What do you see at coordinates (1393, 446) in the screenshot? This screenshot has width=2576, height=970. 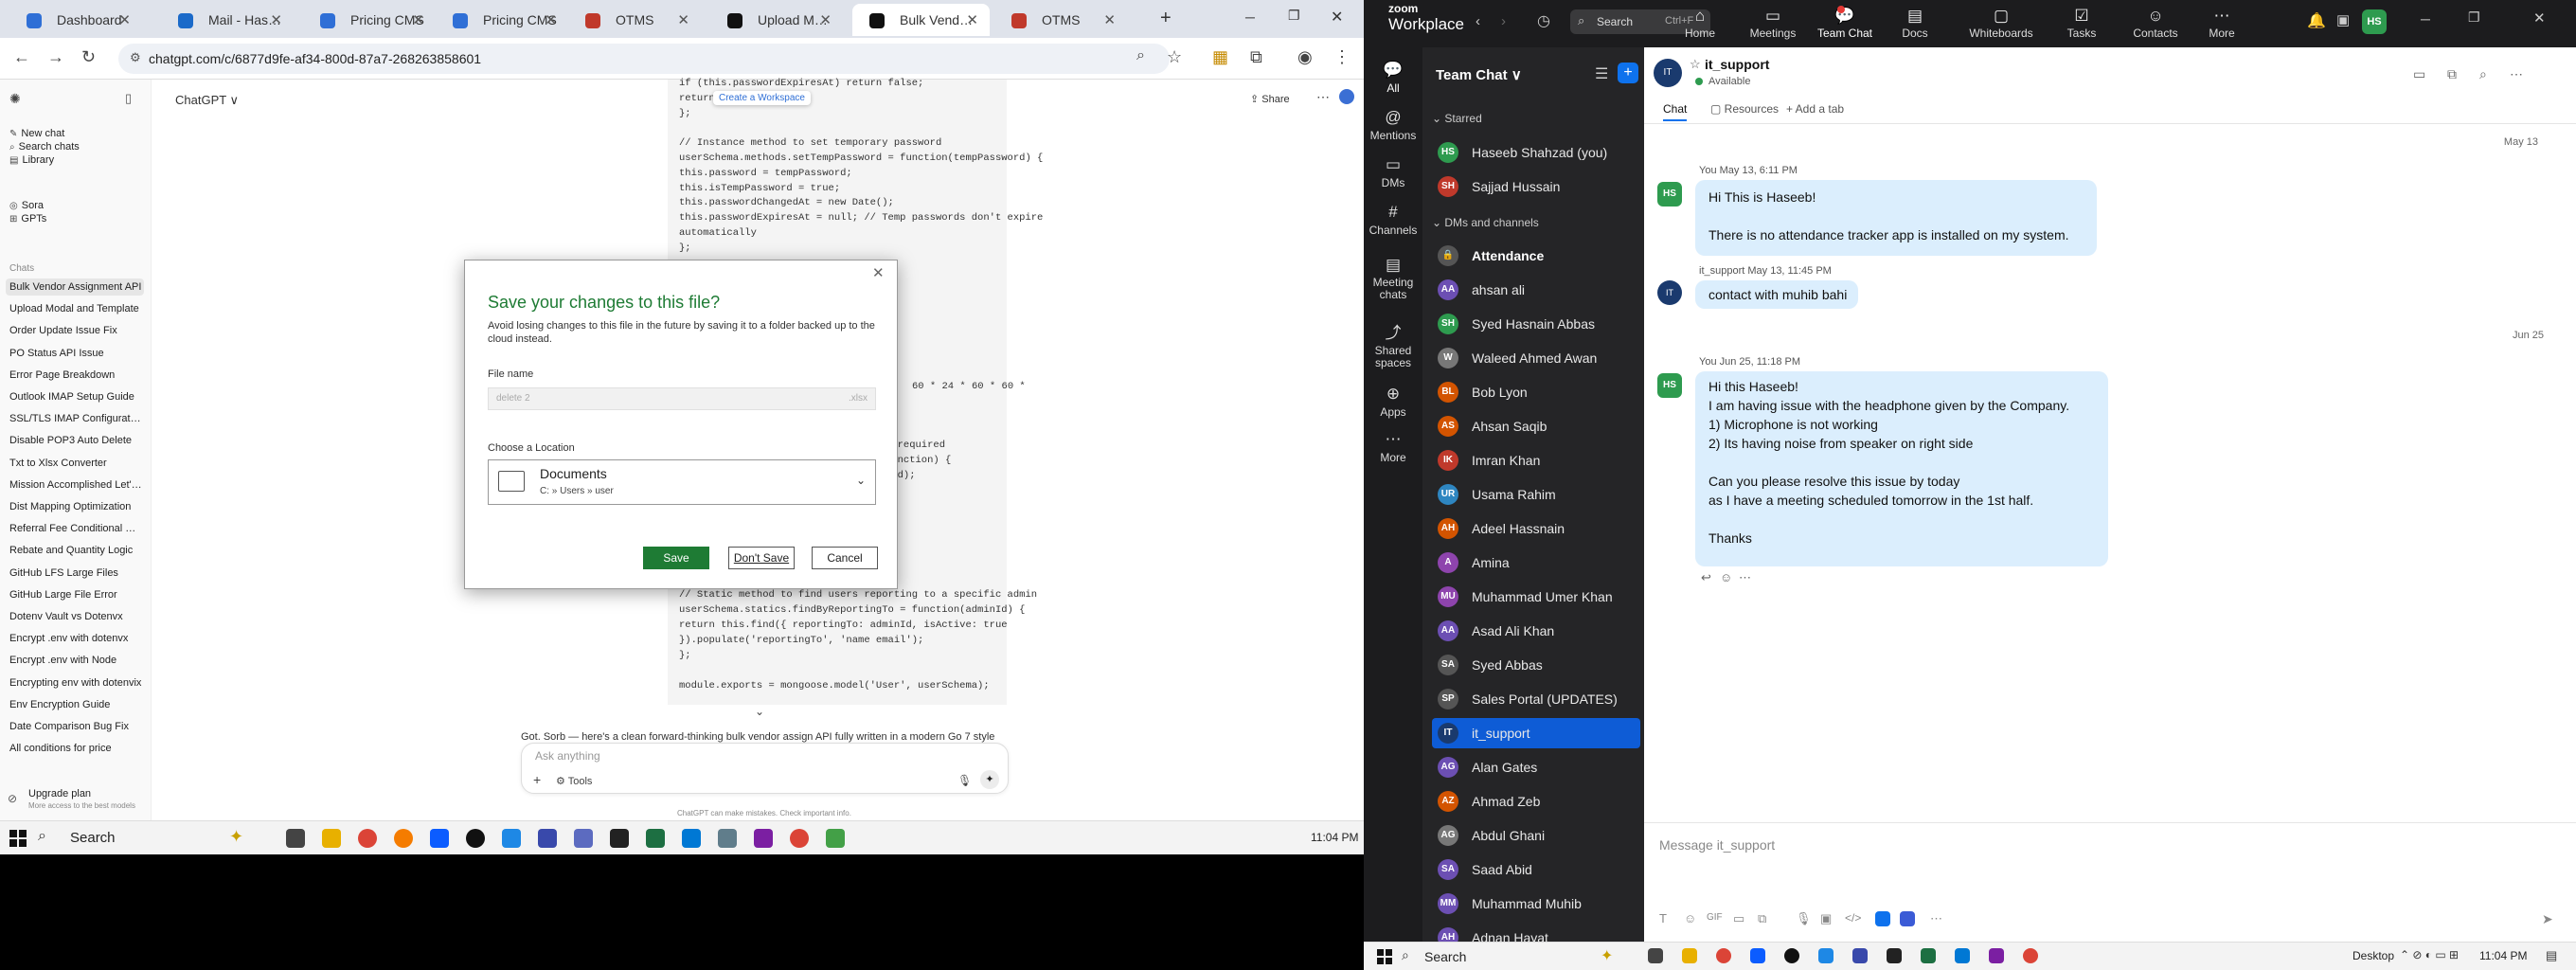 I see `rail-more: ⋯ More` at bounding box center [1393, 446].